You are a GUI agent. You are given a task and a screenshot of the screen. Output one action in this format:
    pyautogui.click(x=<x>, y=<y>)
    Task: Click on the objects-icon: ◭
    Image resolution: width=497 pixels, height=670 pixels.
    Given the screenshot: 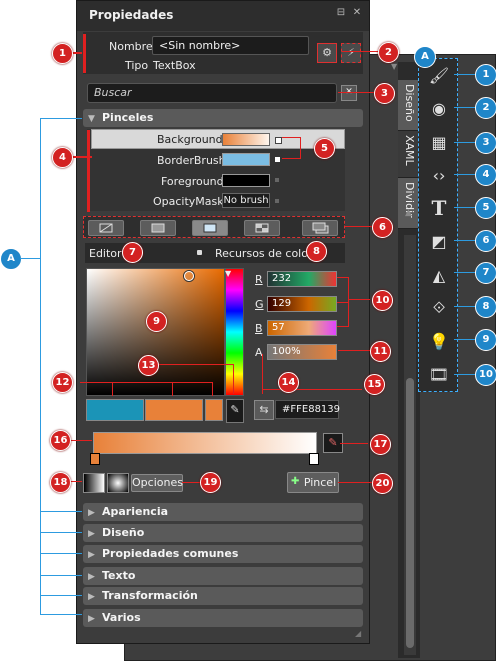 What is the action you would take?
    pyautogui.click(x=439, y=275)
    